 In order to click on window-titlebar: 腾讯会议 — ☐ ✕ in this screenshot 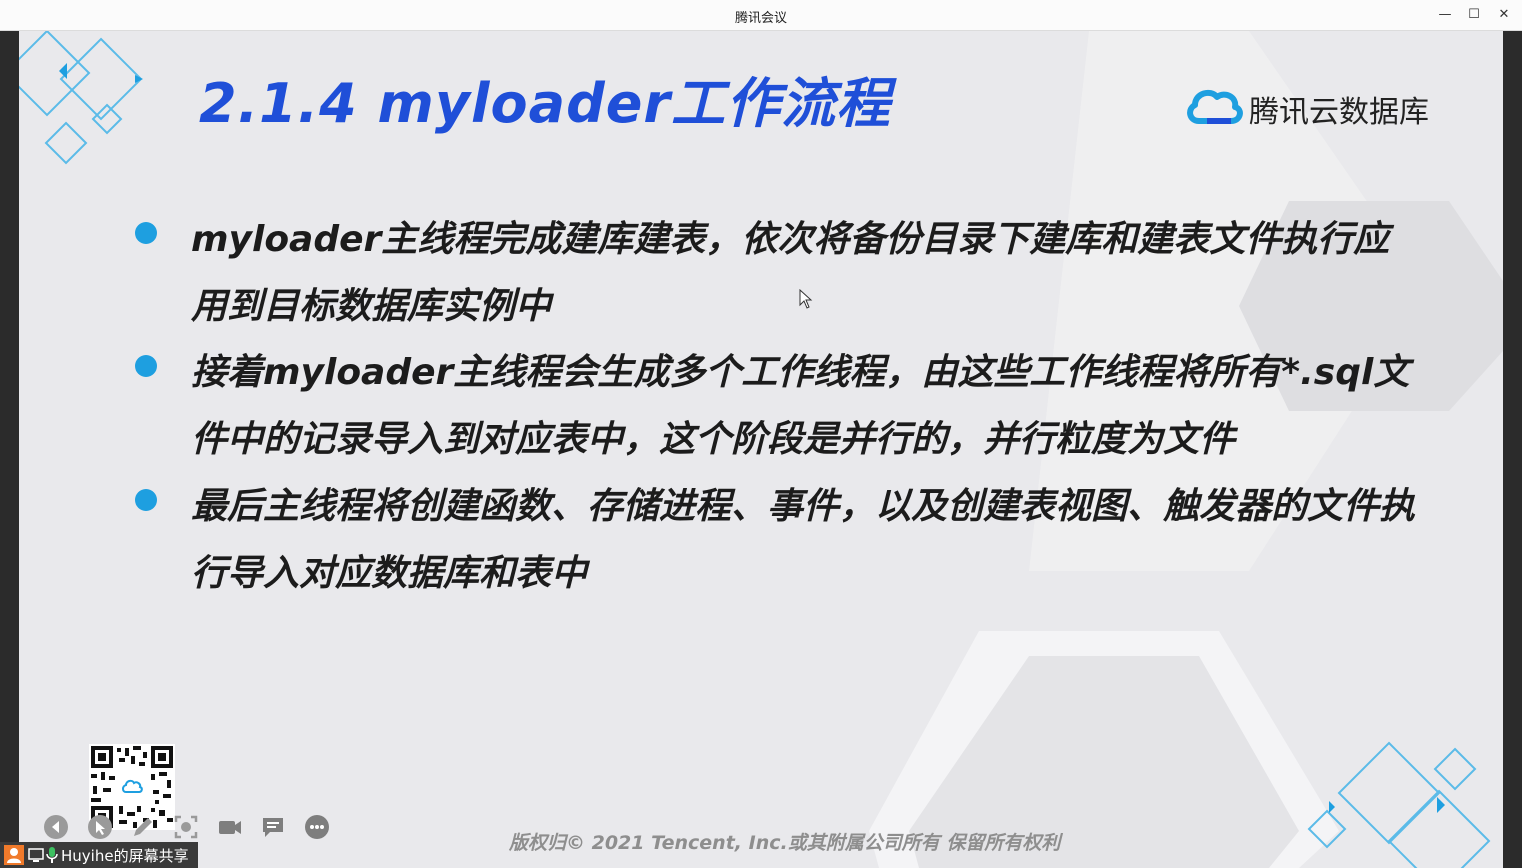, I will do `click(761, 15)`.